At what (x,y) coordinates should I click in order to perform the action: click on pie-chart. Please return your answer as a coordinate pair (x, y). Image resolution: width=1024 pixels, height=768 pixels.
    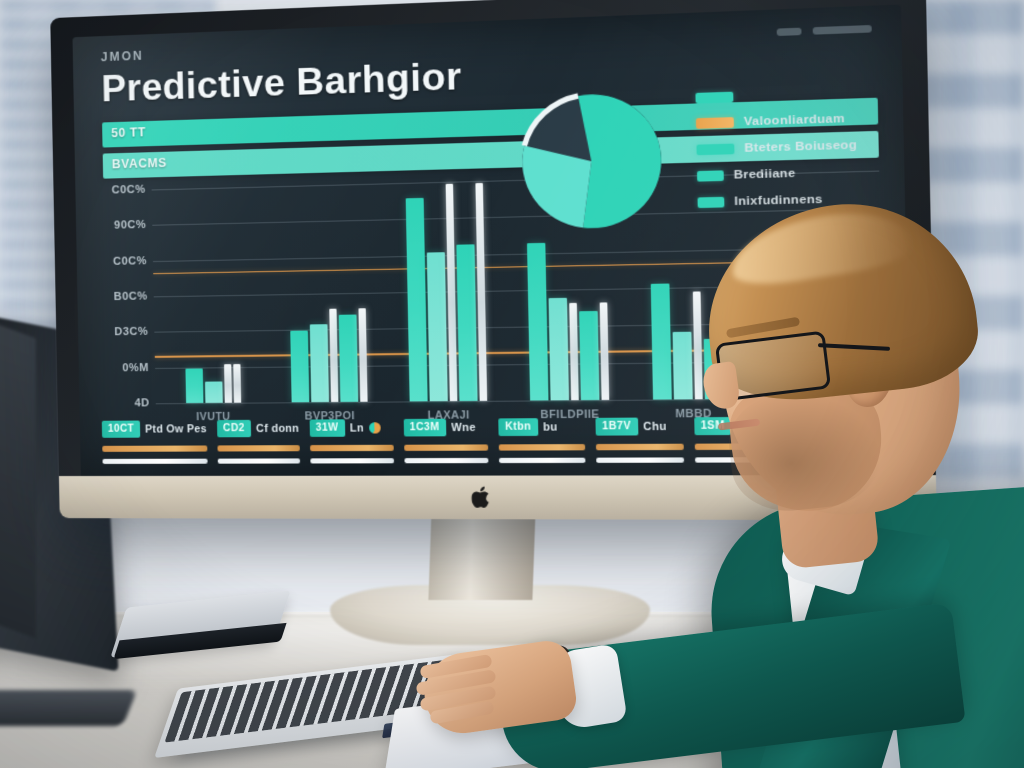
    Looking at the image, I should click on (592, 161).